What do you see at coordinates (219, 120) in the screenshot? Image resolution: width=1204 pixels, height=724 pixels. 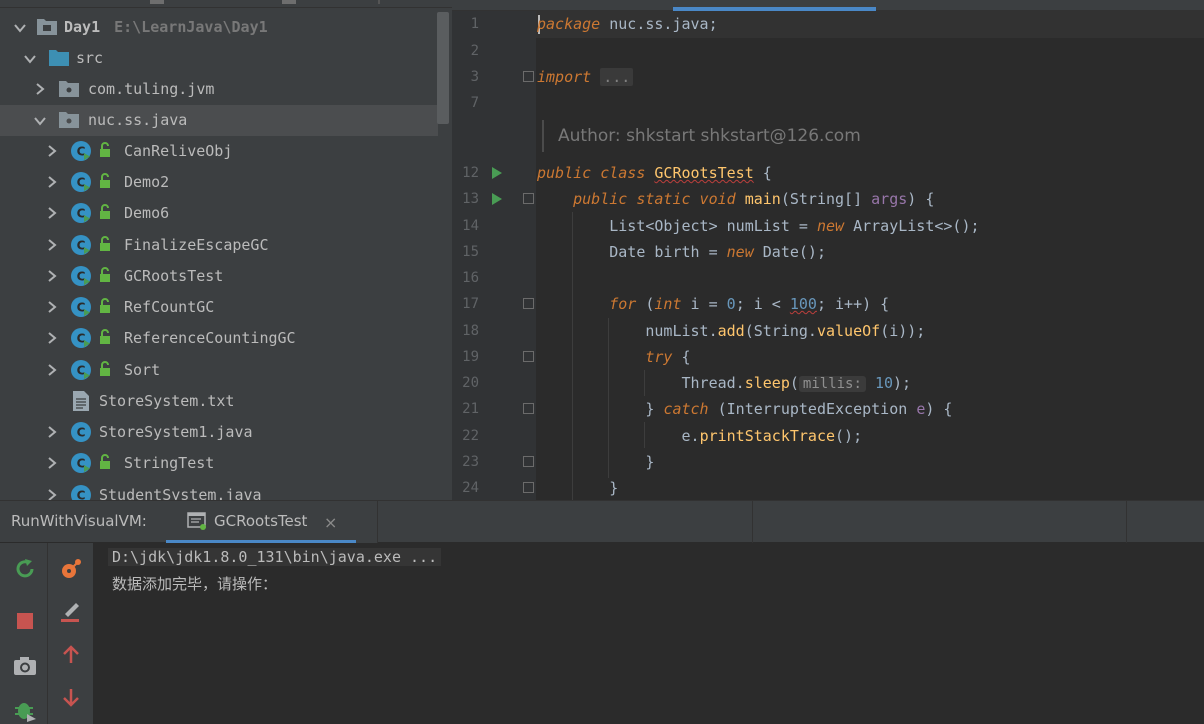 I see `tree-row-package: nuc.ss.java` at bounding box center [219, 120].